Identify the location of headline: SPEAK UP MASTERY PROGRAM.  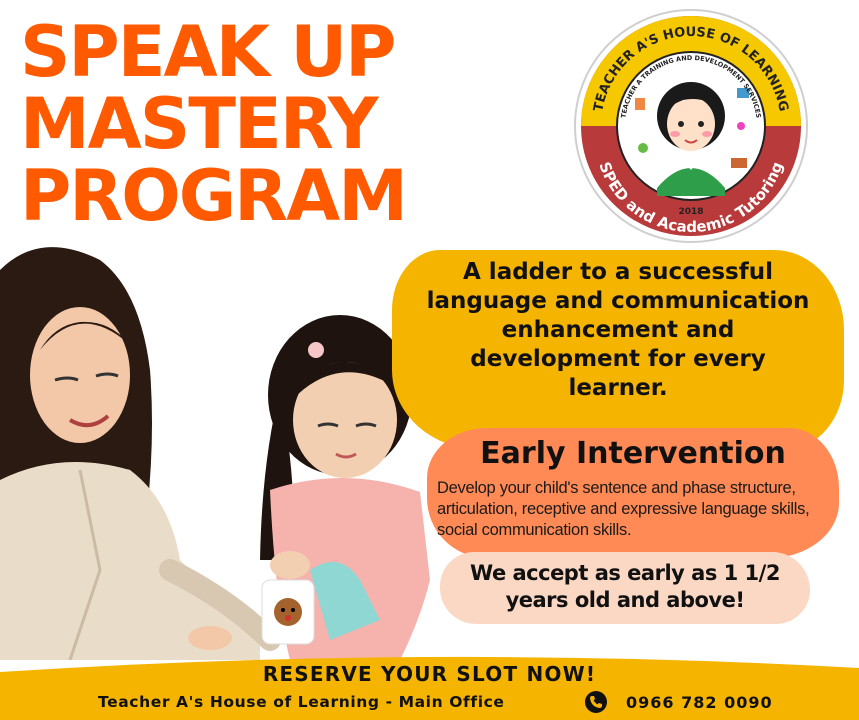
(214, 124).